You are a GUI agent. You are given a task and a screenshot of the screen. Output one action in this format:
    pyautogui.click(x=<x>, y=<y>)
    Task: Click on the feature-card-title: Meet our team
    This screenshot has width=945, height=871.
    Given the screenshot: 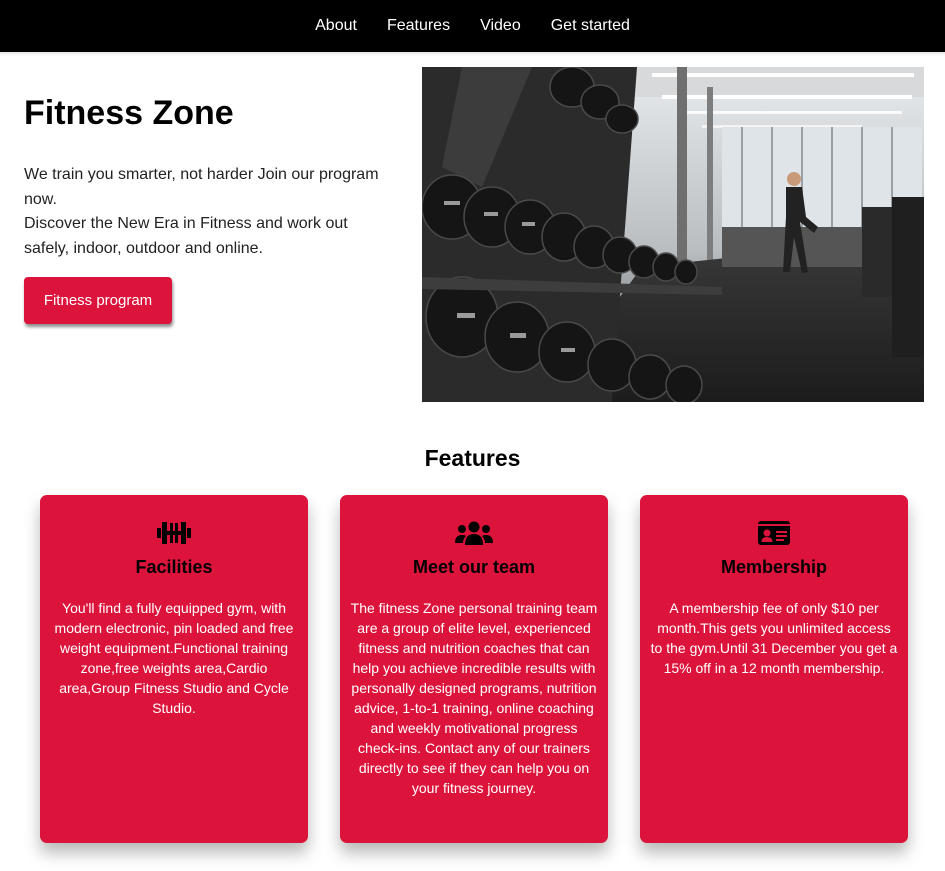 What is the action you would take?
    pyautogui.click(x=474, y=567)
    